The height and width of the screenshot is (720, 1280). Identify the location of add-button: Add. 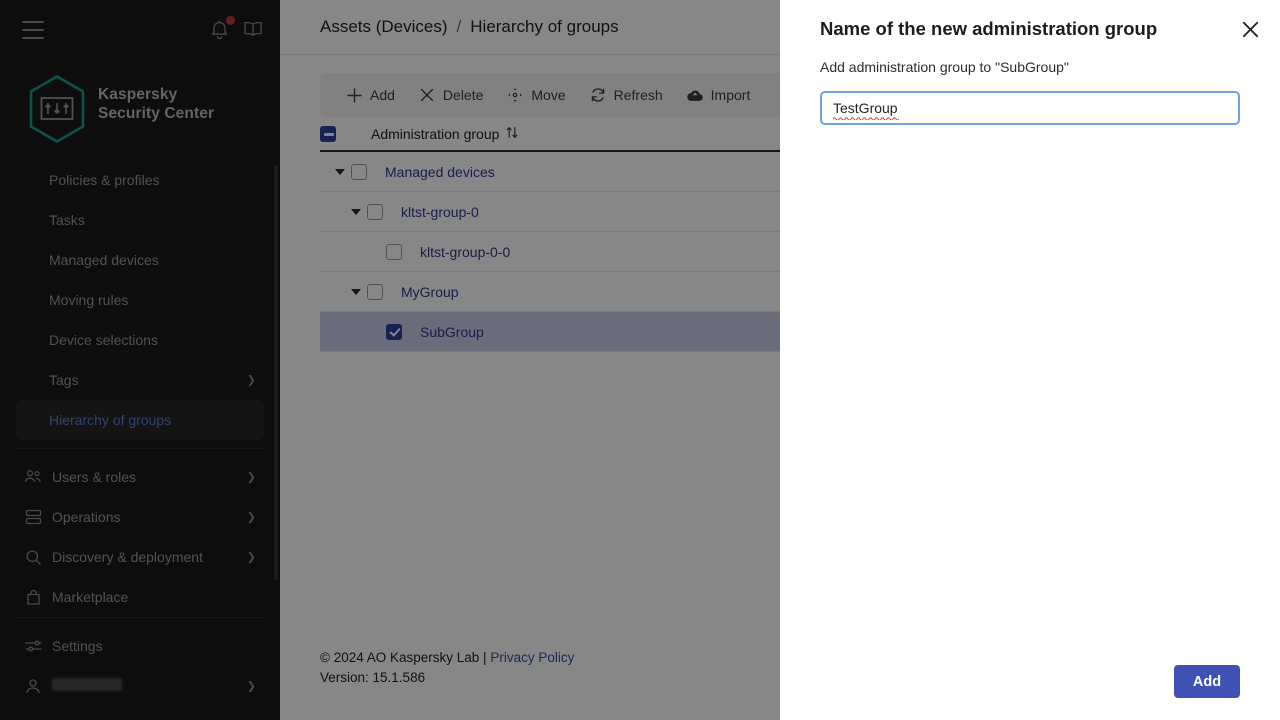
(1207, 681).